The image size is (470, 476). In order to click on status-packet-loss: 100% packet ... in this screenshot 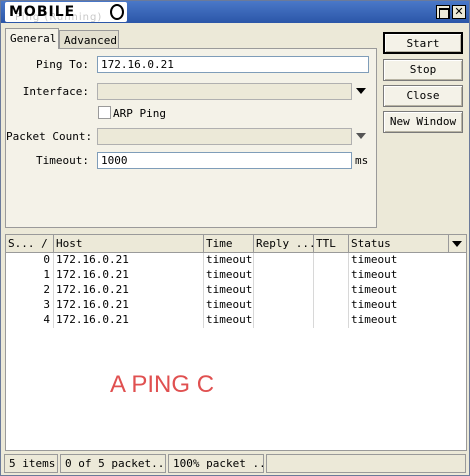, I will do `click(216, 463)`.